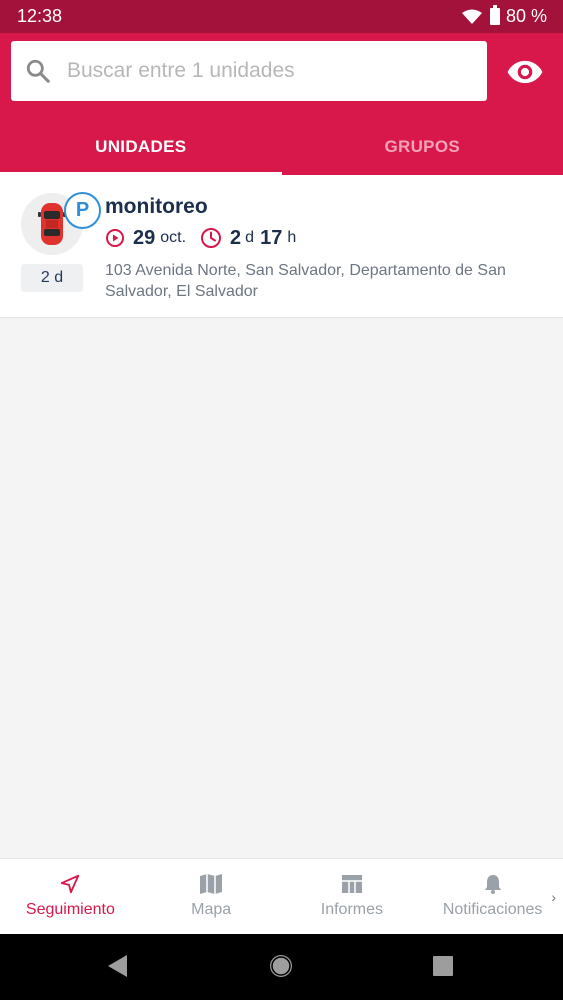 The width and height of the screenshot is (563, 1000). What do you see at coordinates (211, 909) in the screenshot?
I see `nav-label: Mapa` at bounding box center [211, 909].